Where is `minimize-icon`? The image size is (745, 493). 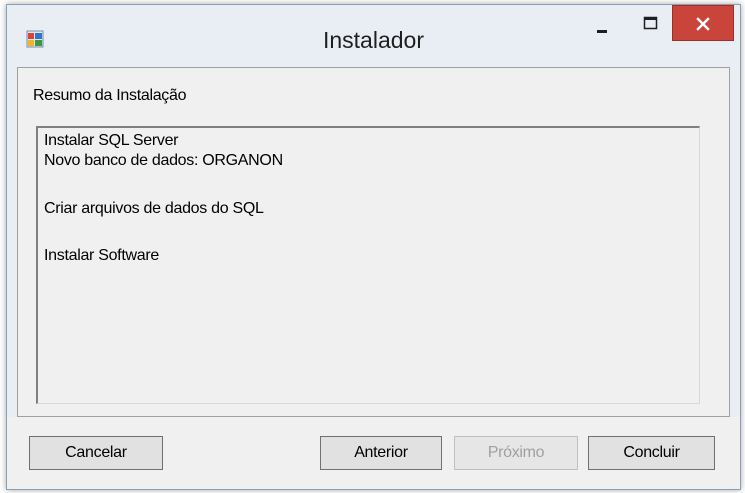
minimize-icon is located at coordinates (602, 31).